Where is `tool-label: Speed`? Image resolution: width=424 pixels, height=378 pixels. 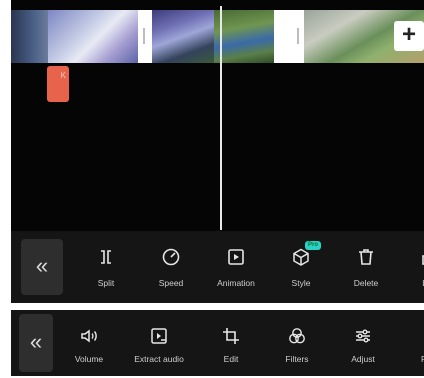
tool-label: Speed is located at coordinates (171, 283).